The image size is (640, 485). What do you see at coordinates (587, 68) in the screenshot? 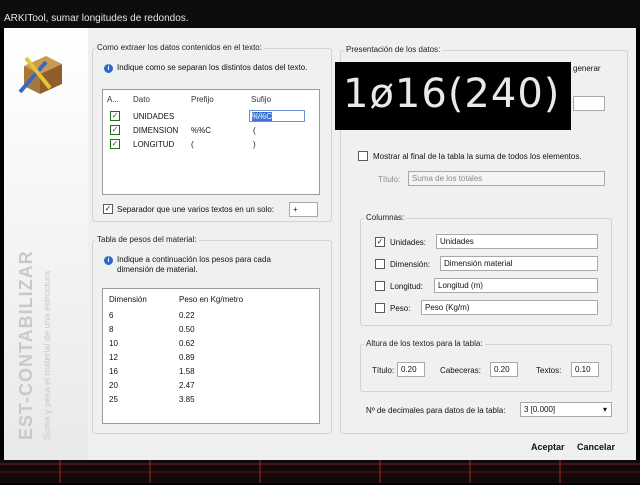
I see `presentation-partial-option: generar` at bounding box center [587, 68].